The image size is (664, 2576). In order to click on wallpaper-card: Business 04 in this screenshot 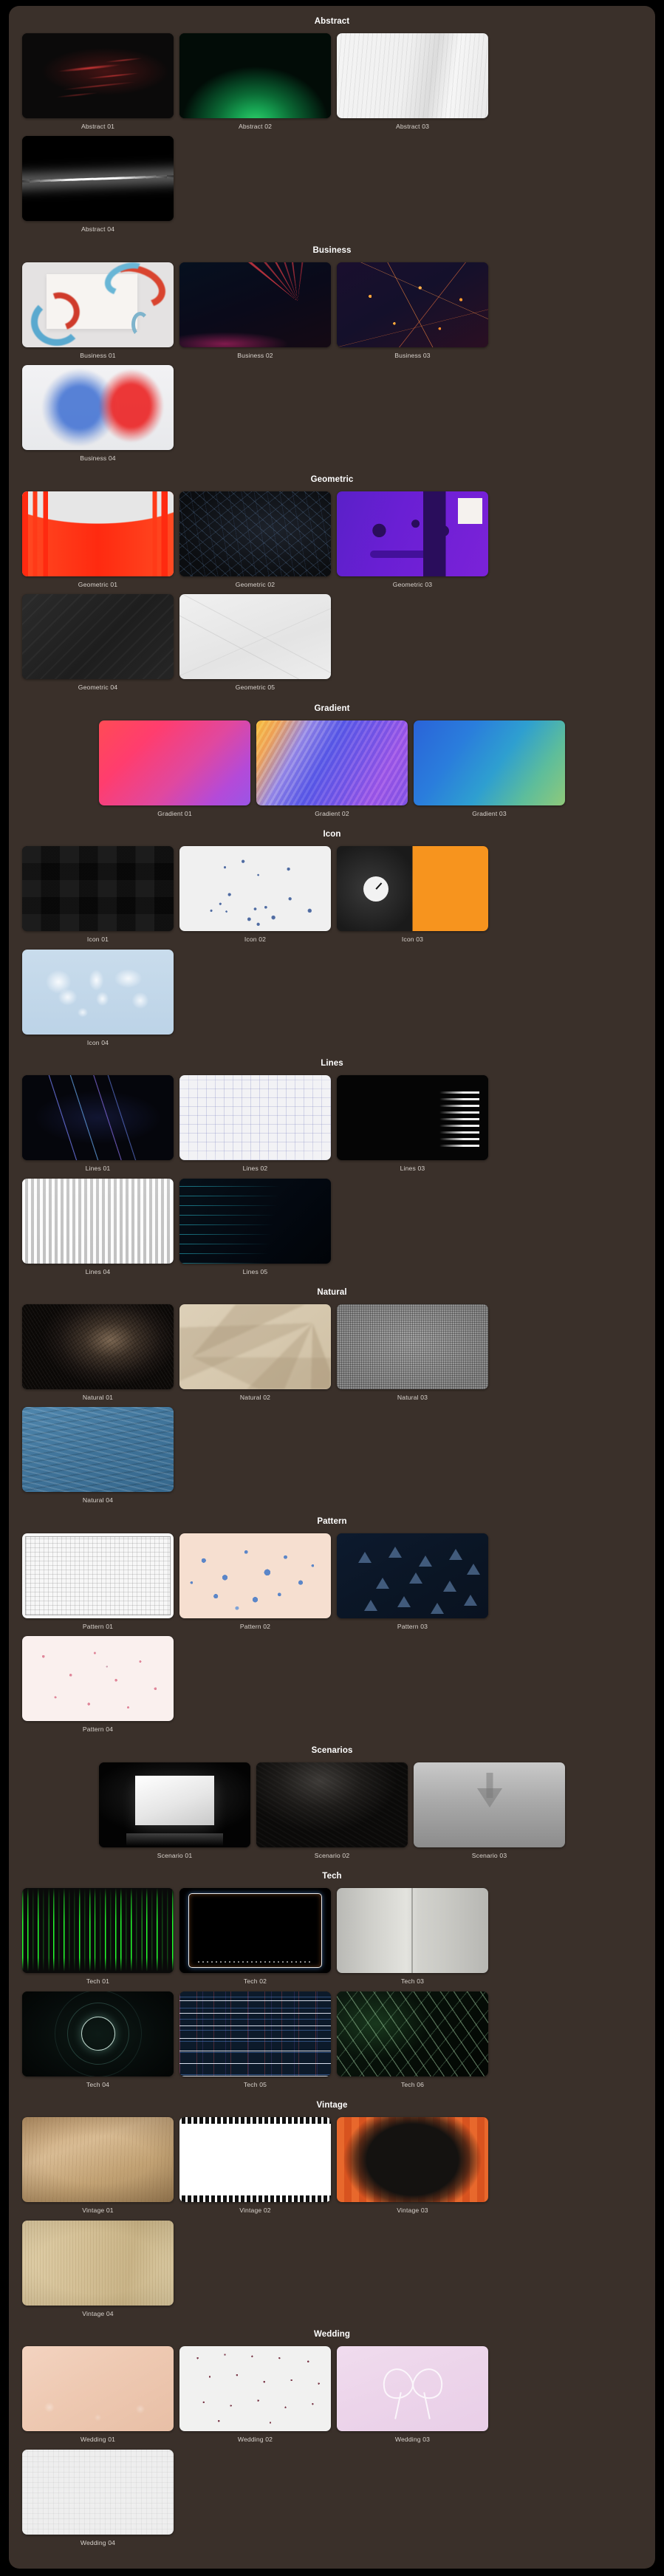, I will do `click(98, 413)`.